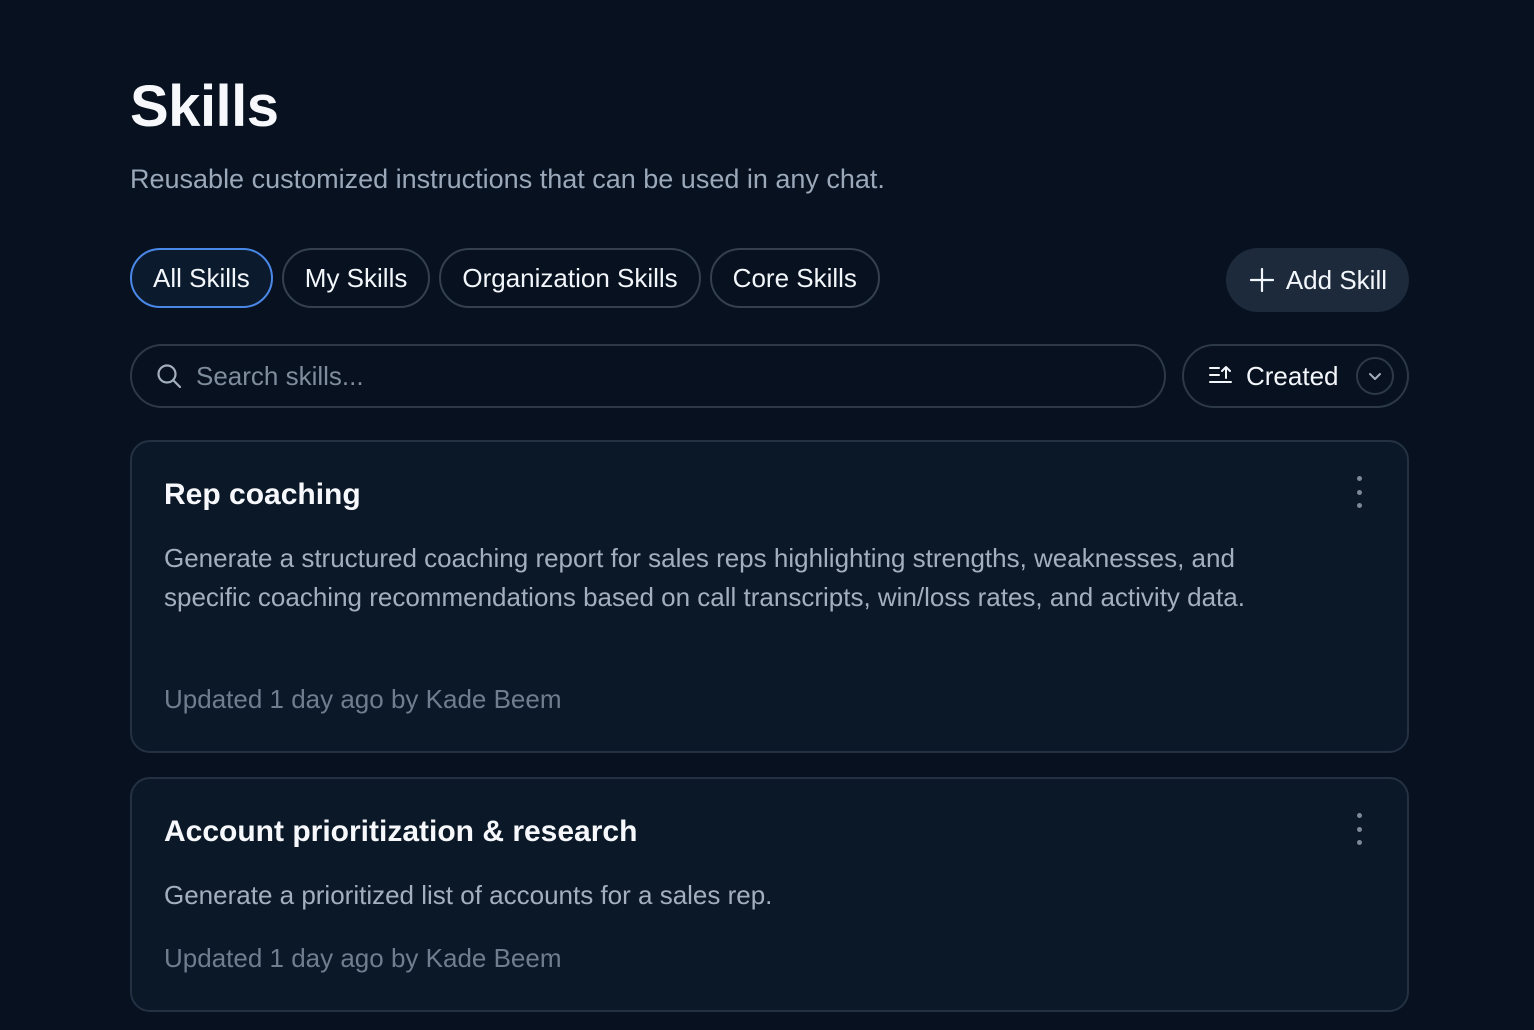 The image size is (1534, 1030). Describe the element at coordinates (1292, 375) in the screenshot. I see `sort-label: Created` at that location.